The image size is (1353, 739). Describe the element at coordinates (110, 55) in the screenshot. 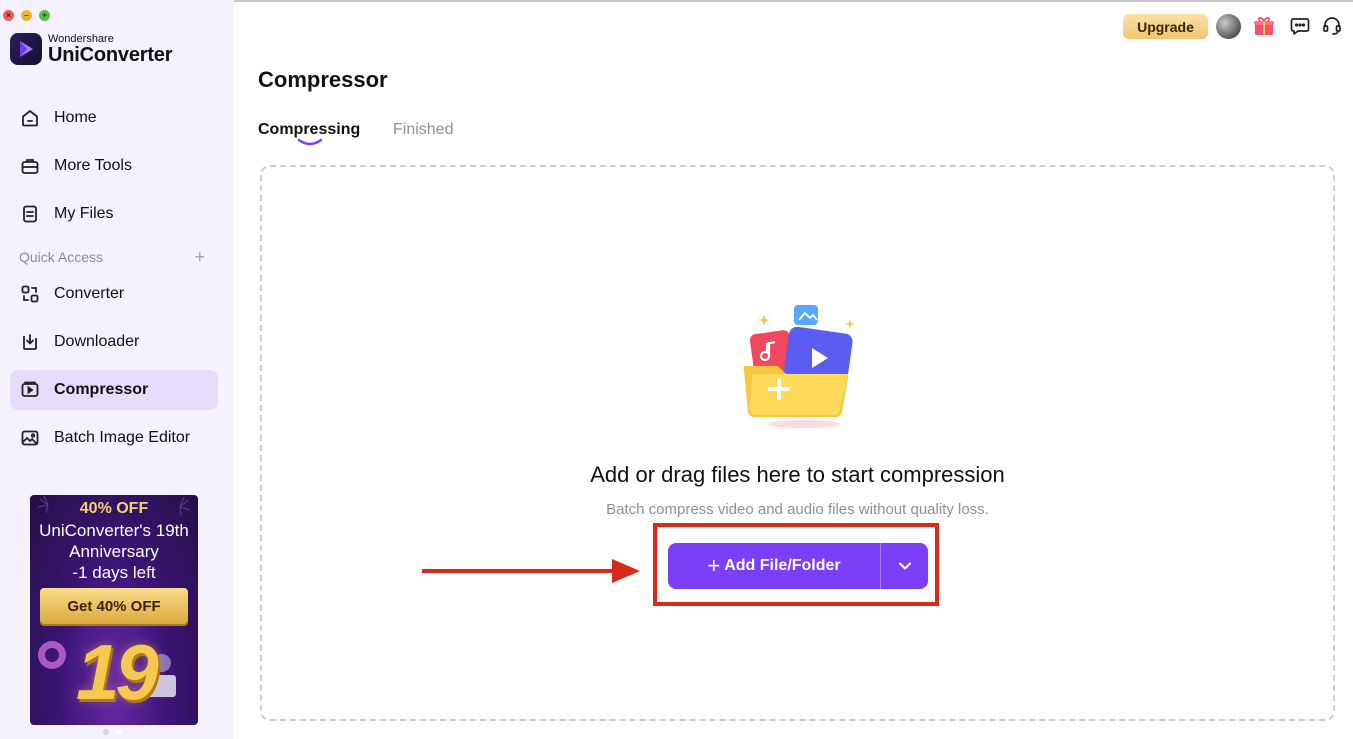

I see `app-name: UniConverter` at that location.